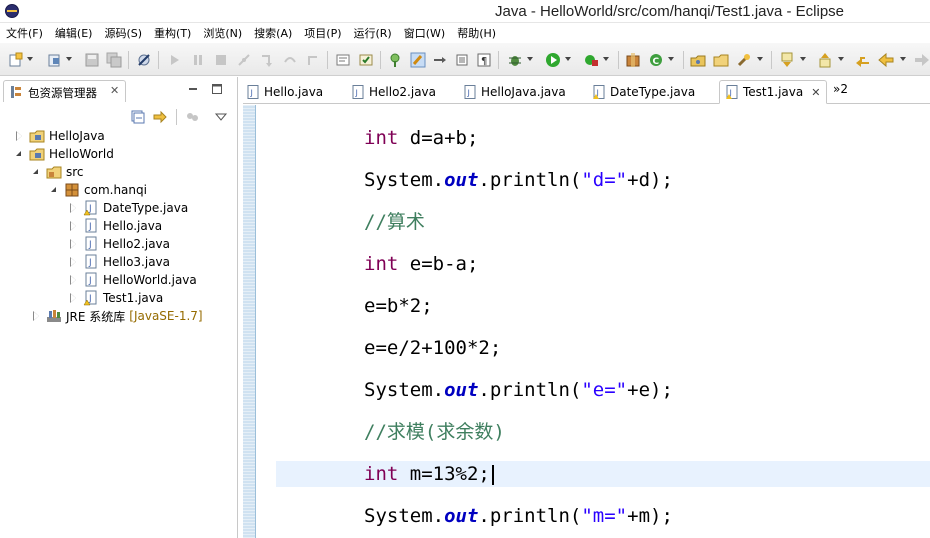 The width and height of the screenshot is (930, 538). Describe the element at coordinates (515, 92) in the screenshot. I see `tab-hellojava-java: J HelloJava.java` at that location.